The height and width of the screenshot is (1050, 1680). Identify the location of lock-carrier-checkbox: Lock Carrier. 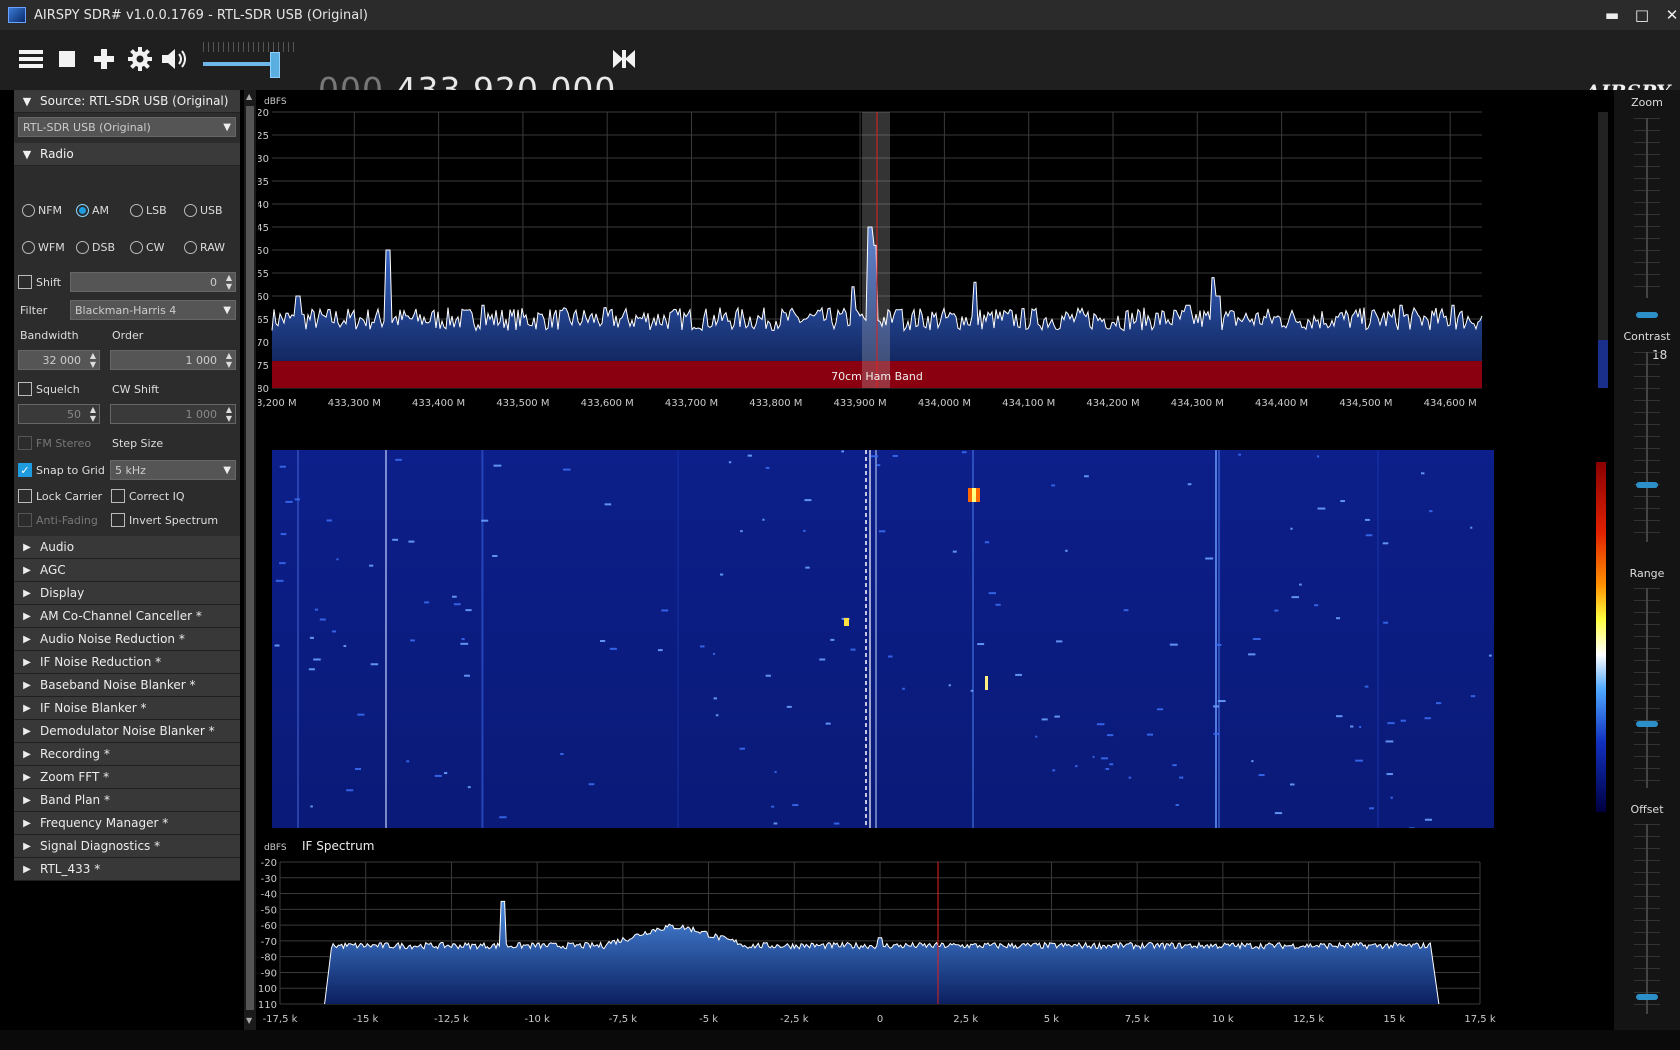
(60, 496).